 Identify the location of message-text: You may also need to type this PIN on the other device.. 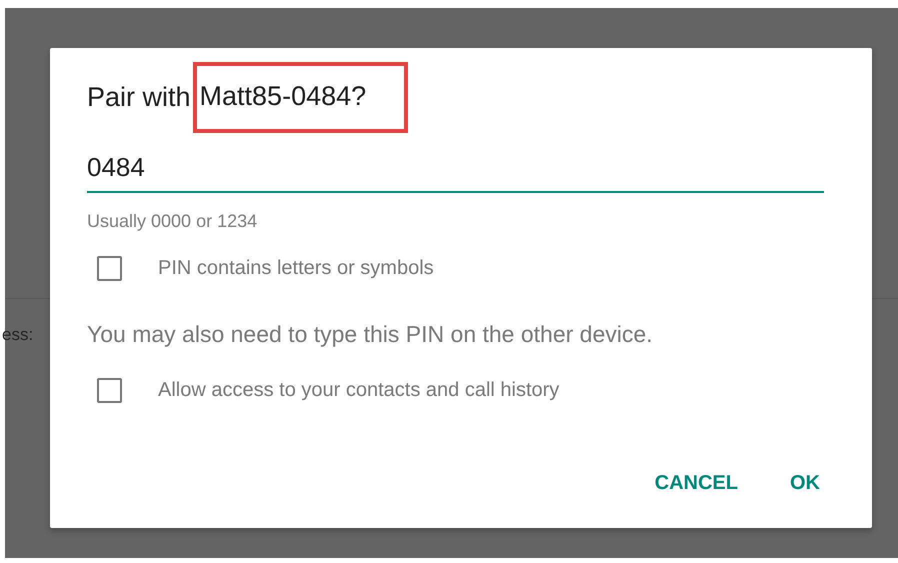
(370, 334).